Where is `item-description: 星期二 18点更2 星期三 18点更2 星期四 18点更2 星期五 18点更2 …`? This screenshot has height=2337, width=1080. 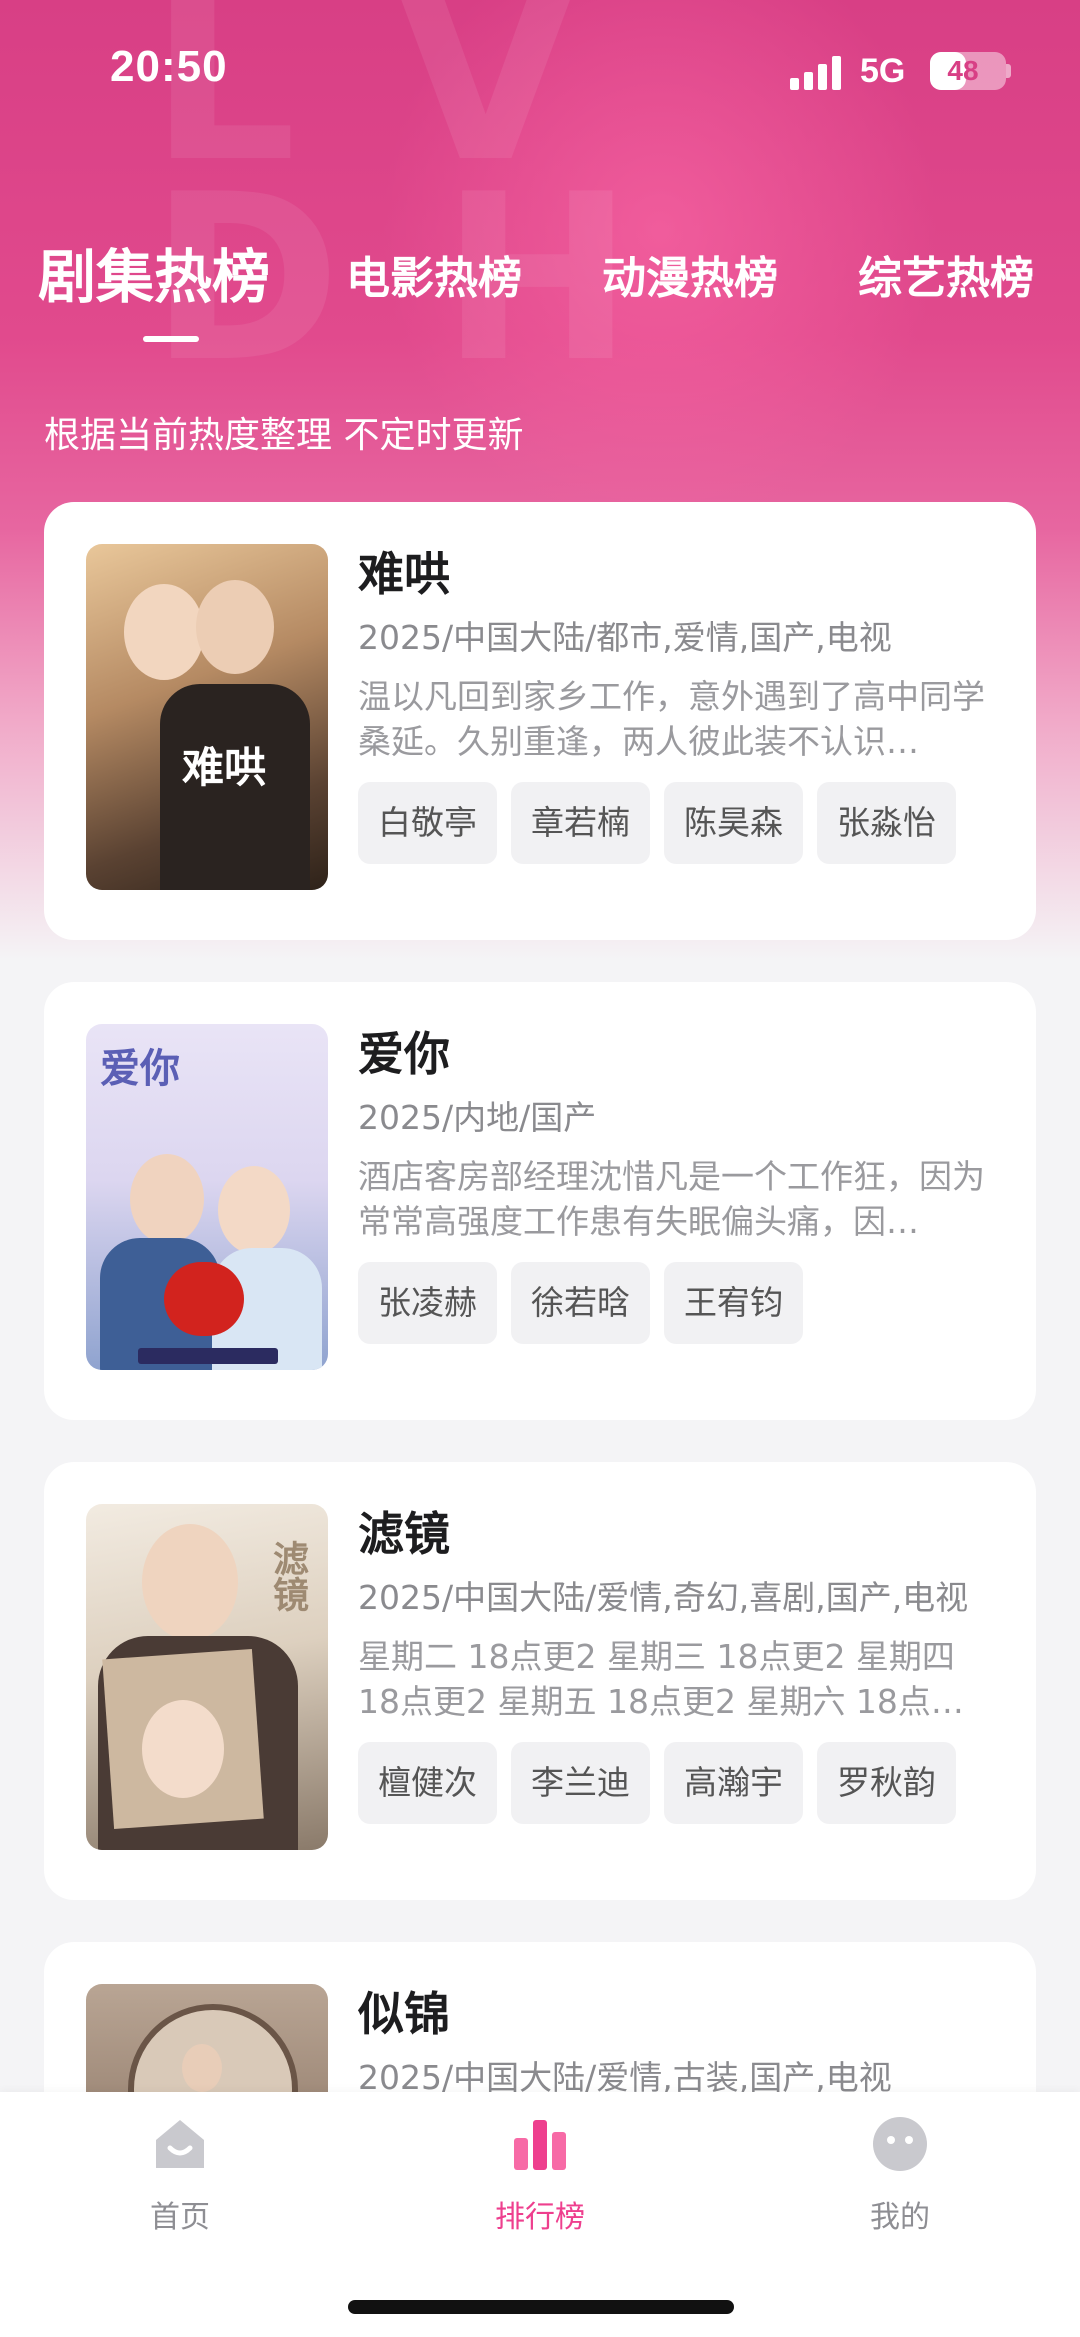 item-description: 星期二 18点更2 星期三 18点更2 星期四 18点更2 星期五 18点更2 … is located at coordinates (661, 1679).